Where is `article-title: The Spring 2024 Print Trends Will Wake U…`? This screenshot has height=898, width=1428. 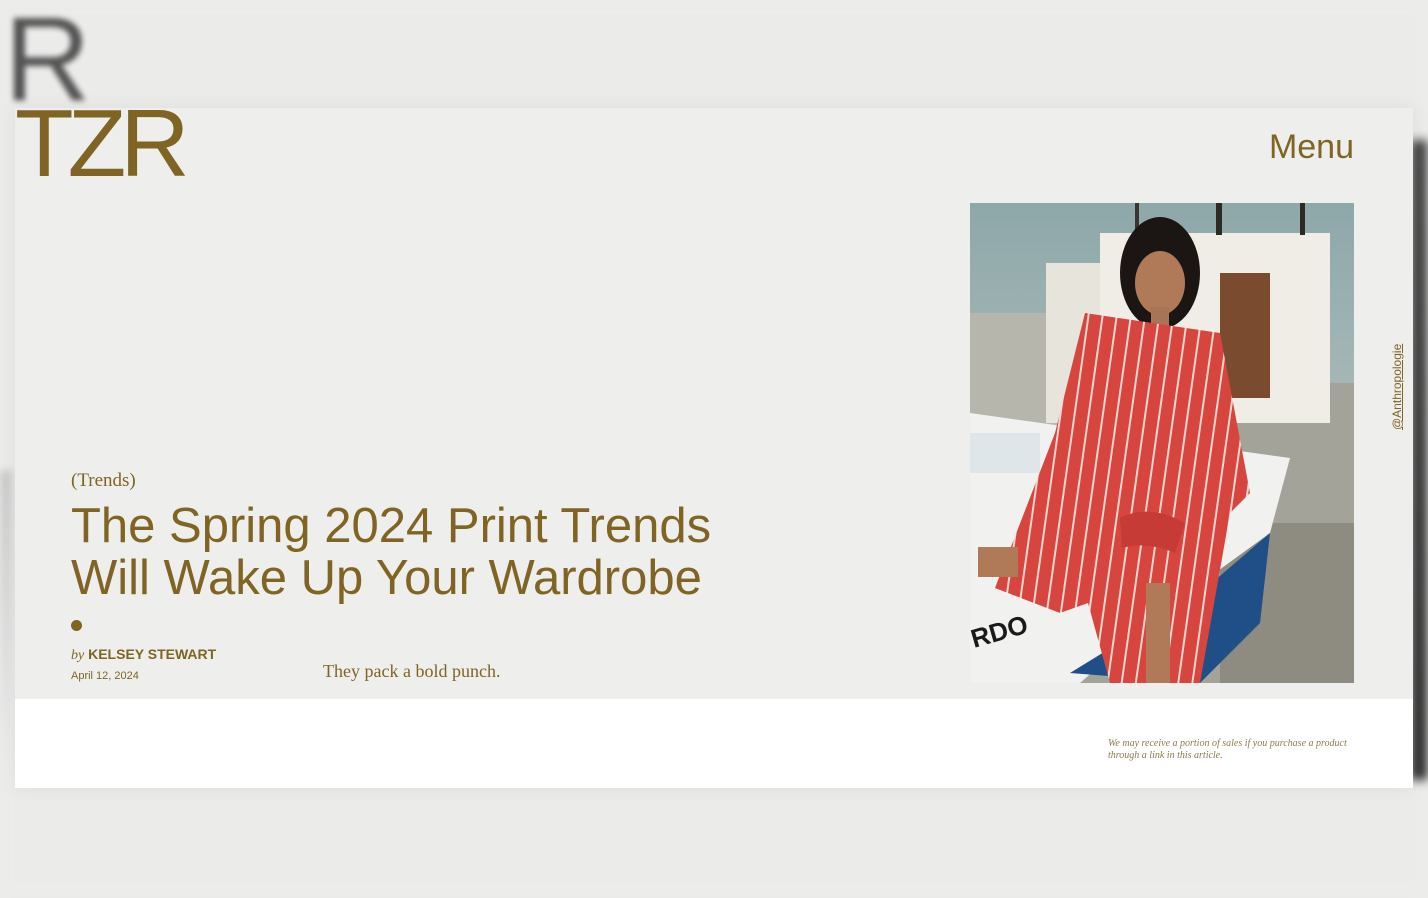 article-title: The Spring 2024 Print Trends Will Wake U… is located at coordinates (391, 552).